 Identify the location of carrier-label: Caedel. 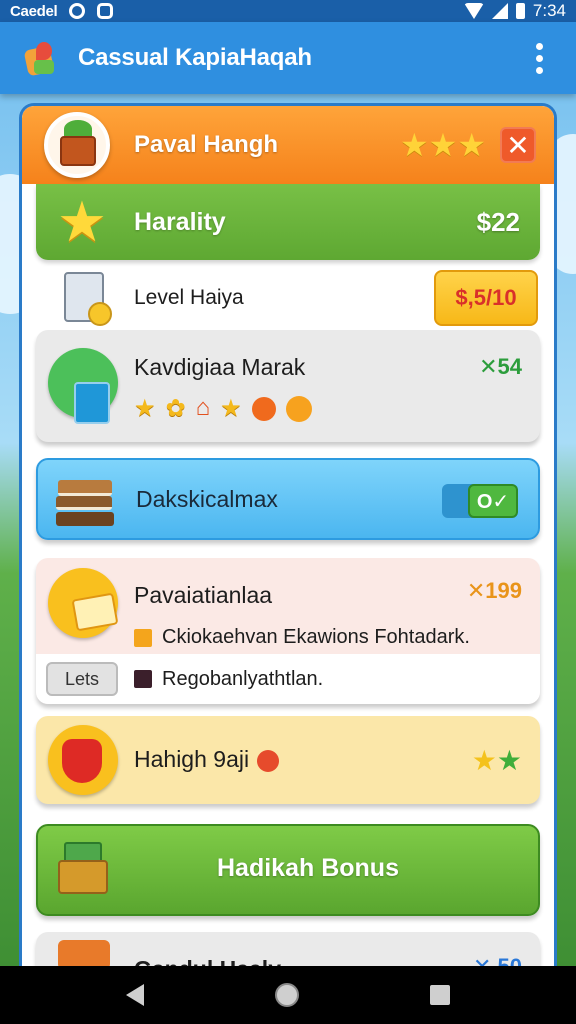
(34, 11).